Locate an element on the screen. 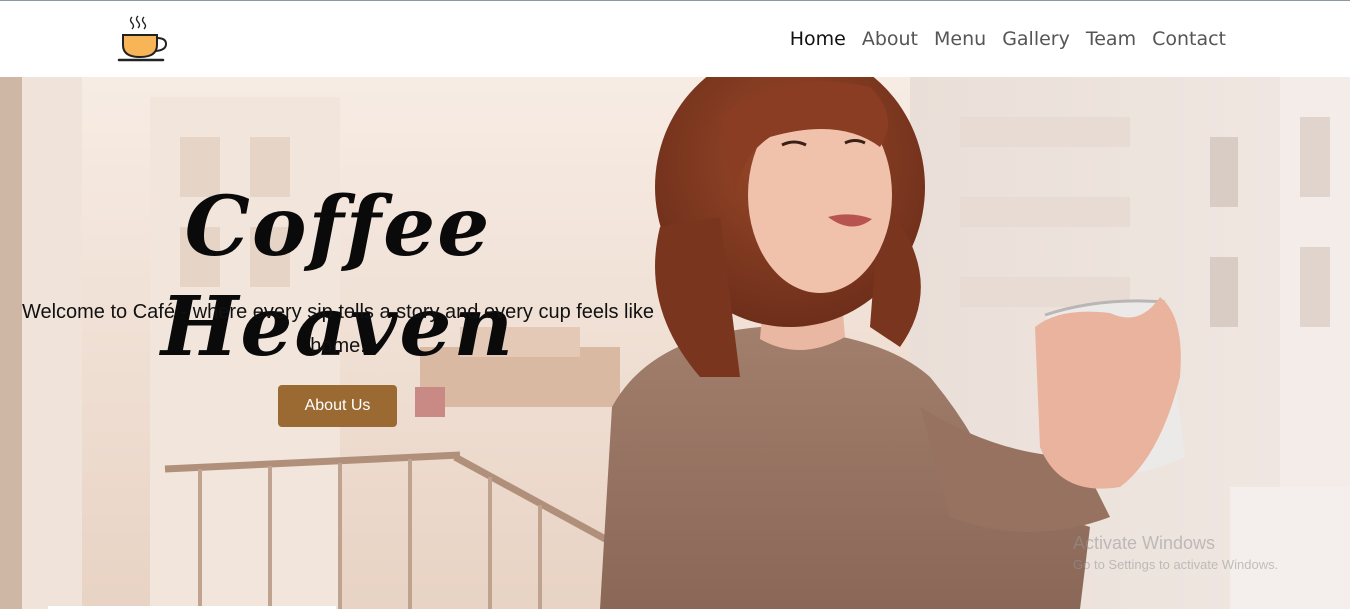  watermark-subtitle: Go to Settings to activate Windows. is located at coordinates (1176, 564).